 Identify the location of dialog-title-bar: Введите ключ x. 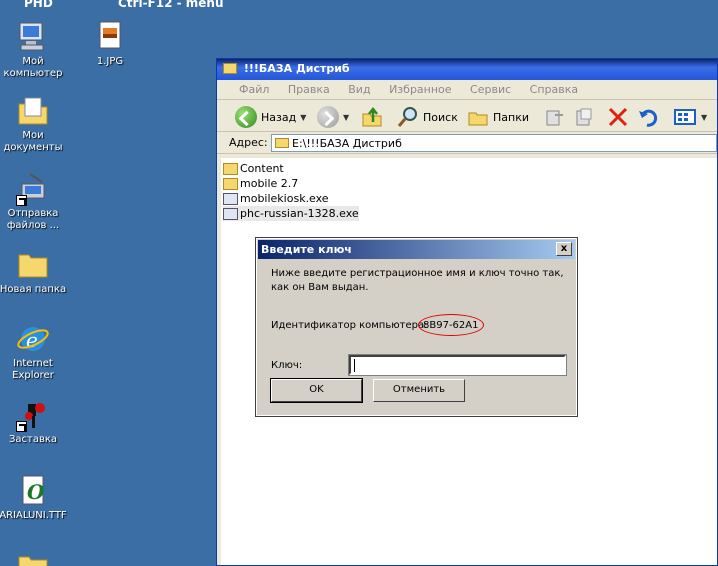
(416, 249).